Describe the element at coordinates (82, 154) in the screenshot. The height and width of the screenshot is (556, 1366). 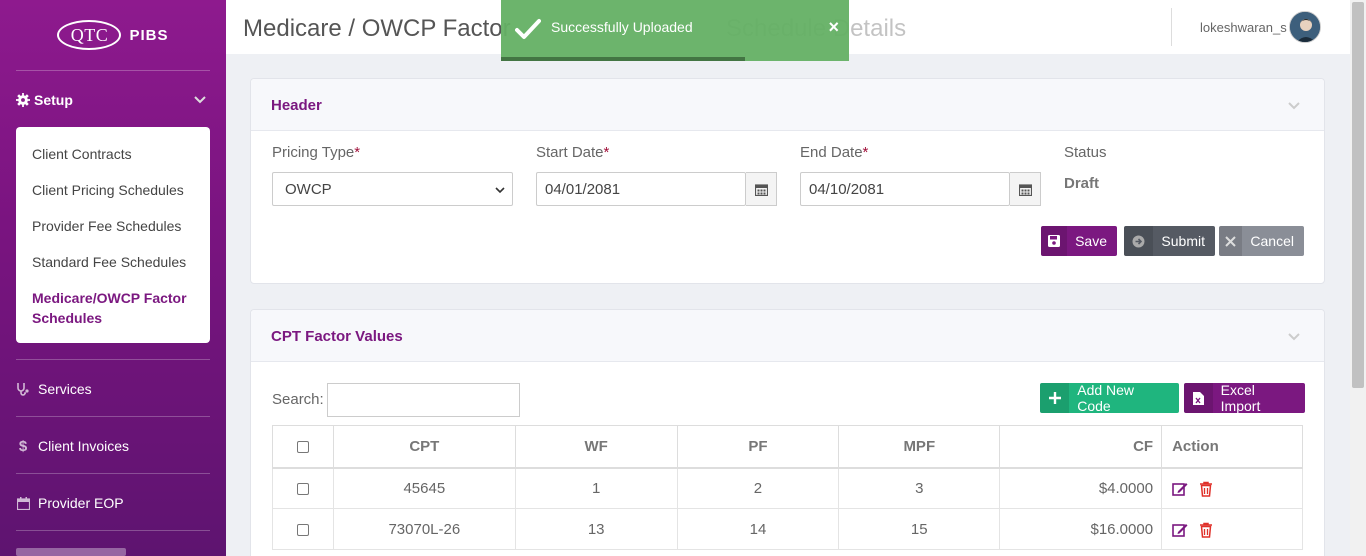
I see `submenu-item-client-contracts: Client Contracts` at that location.